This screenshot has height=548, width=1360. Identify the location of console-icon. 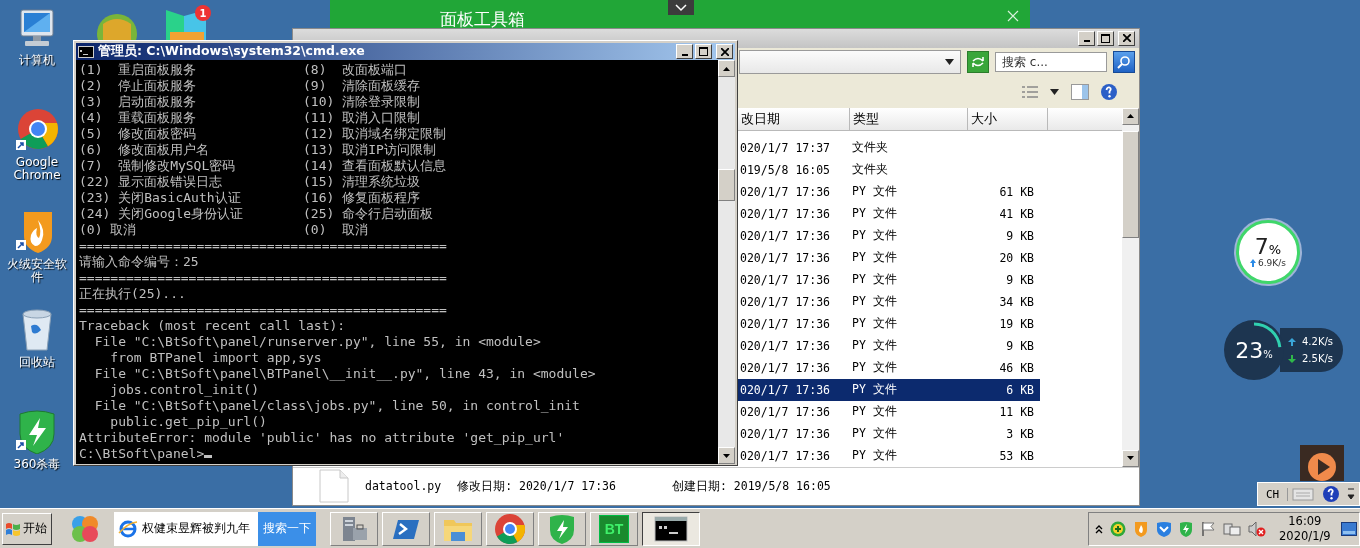
(86, 51).